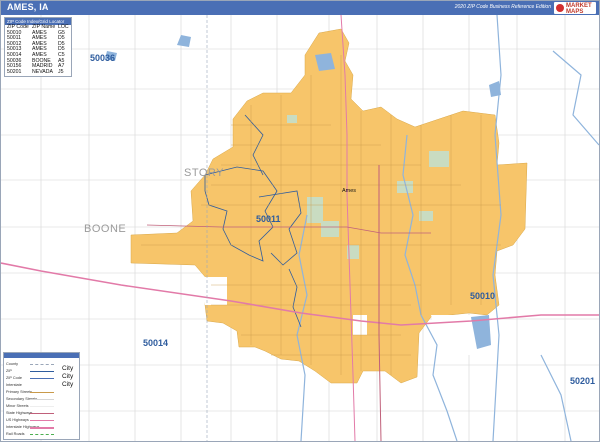 This screenshot has height=442, width=600. What do you see at coordinates (42, 71) in the screenshot?
I see `zip-name-cell: NEVADA` at bounding box center [42, 71].